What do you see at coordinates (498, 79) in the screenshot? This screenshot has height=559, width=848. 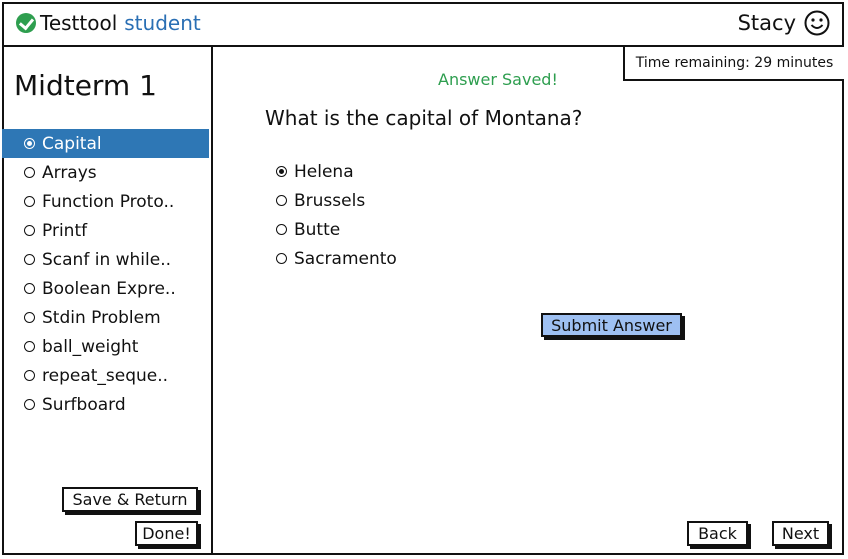 I see `answer-saved-status: Answer Saved!` at bounding box center [498, 79].